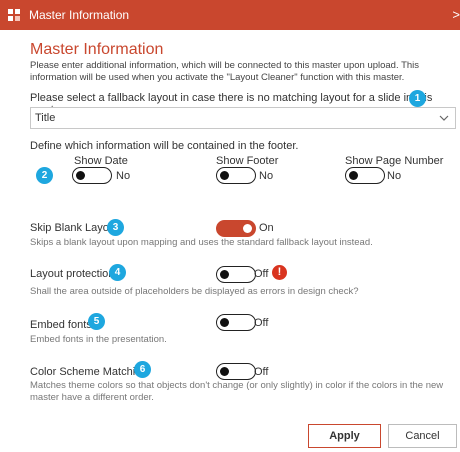 The width and height of the screenshot is (460, 452). What do you see at coordinates (45, 118) in the screenshot?
I see `fallback-layout-value: Title` at bounding box center [45, 118].